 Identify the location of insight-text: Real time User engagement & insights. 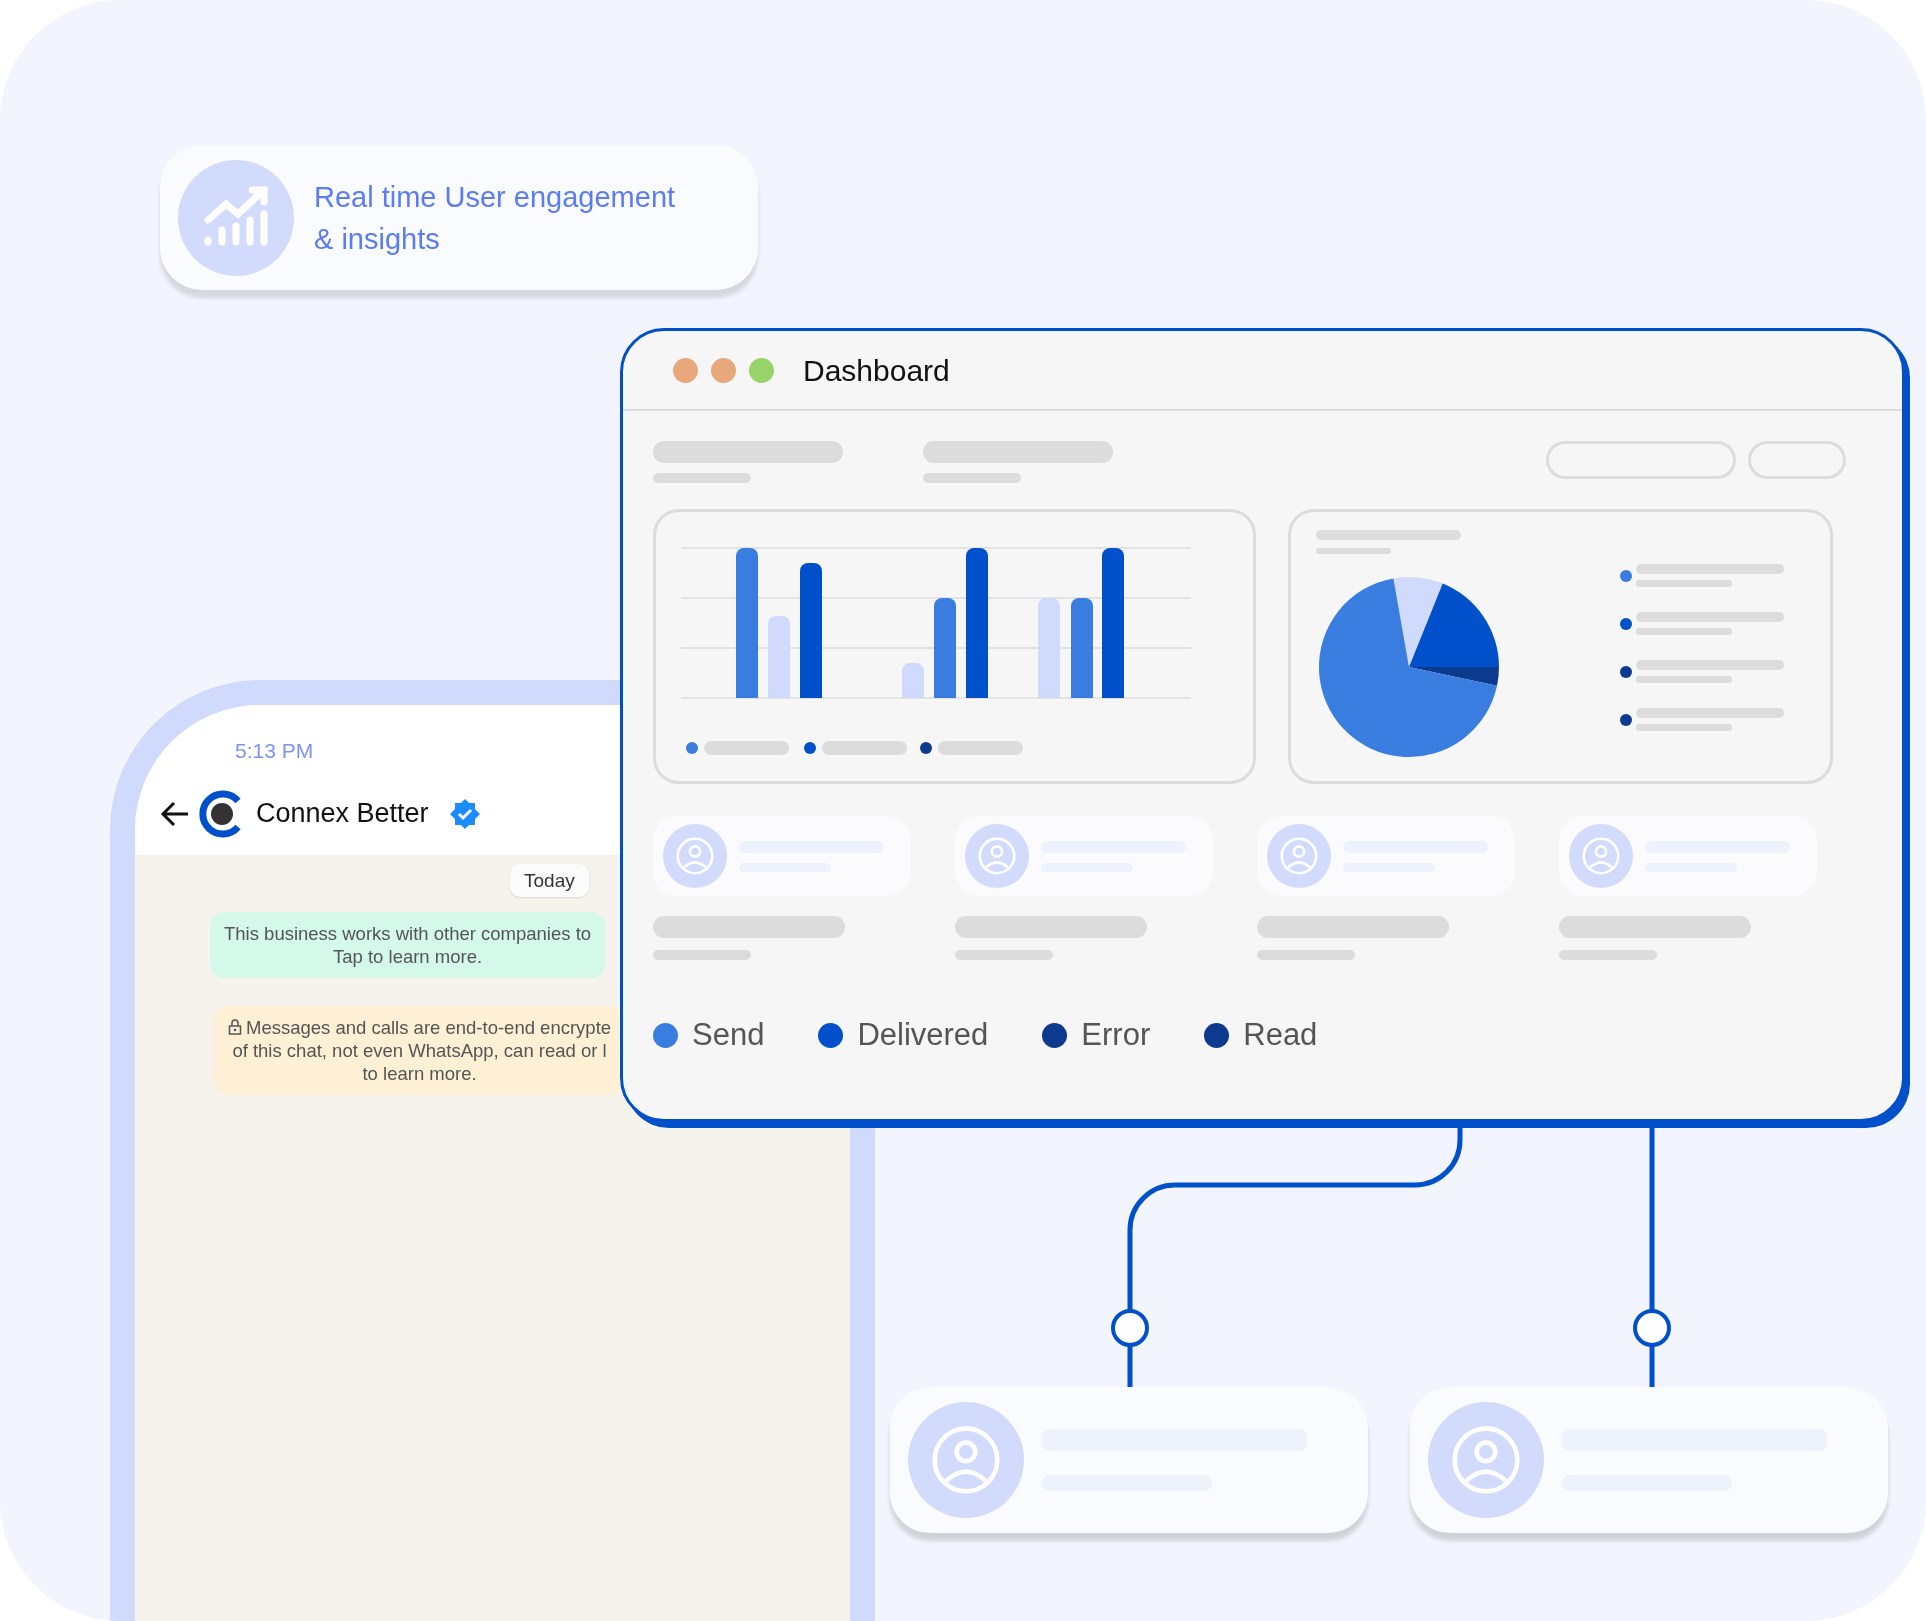
(495, 218).